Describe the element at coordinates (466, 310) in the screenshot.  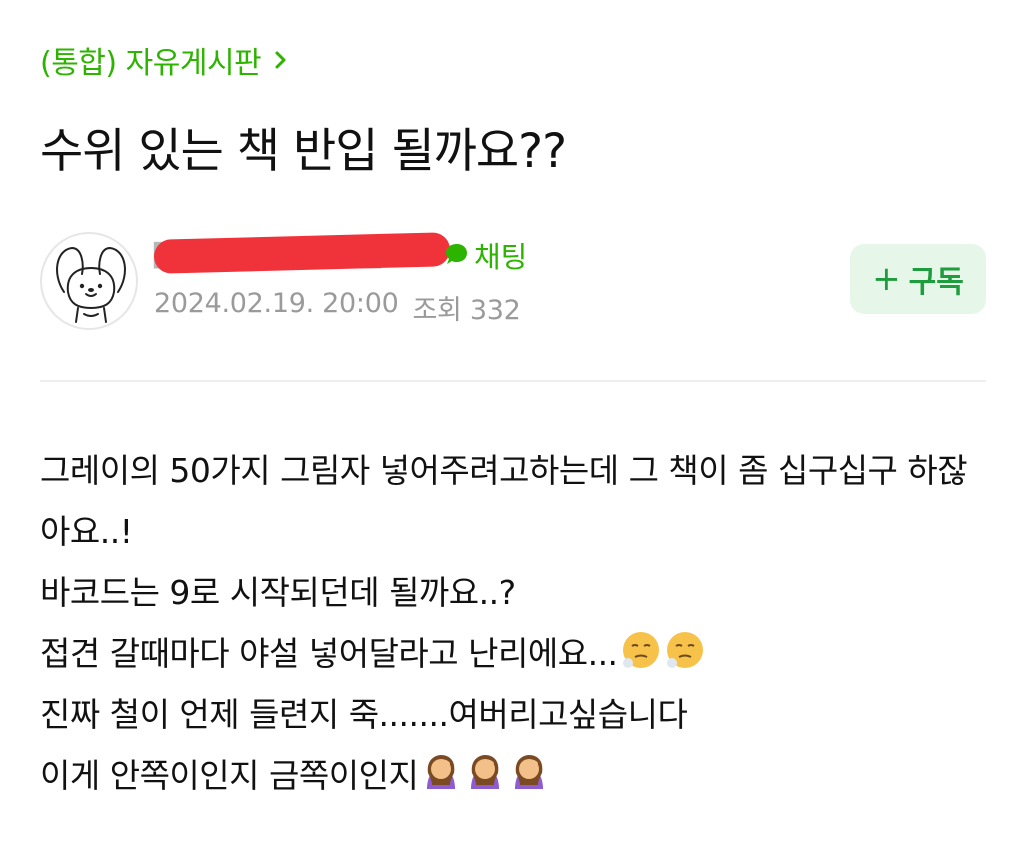
I see `post-views: 조회 332` at that location.